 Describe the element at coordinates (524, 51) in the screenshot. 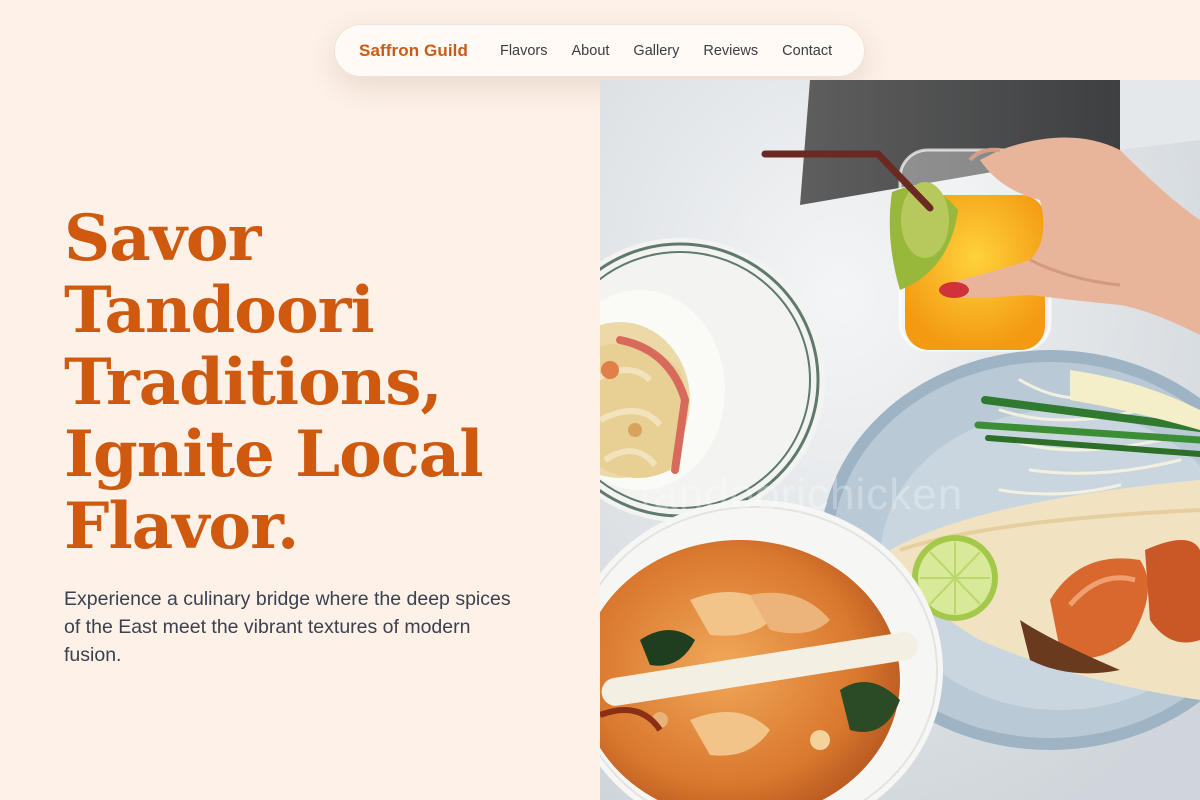

I see `nav-link-flavors: Flavors` at that location.